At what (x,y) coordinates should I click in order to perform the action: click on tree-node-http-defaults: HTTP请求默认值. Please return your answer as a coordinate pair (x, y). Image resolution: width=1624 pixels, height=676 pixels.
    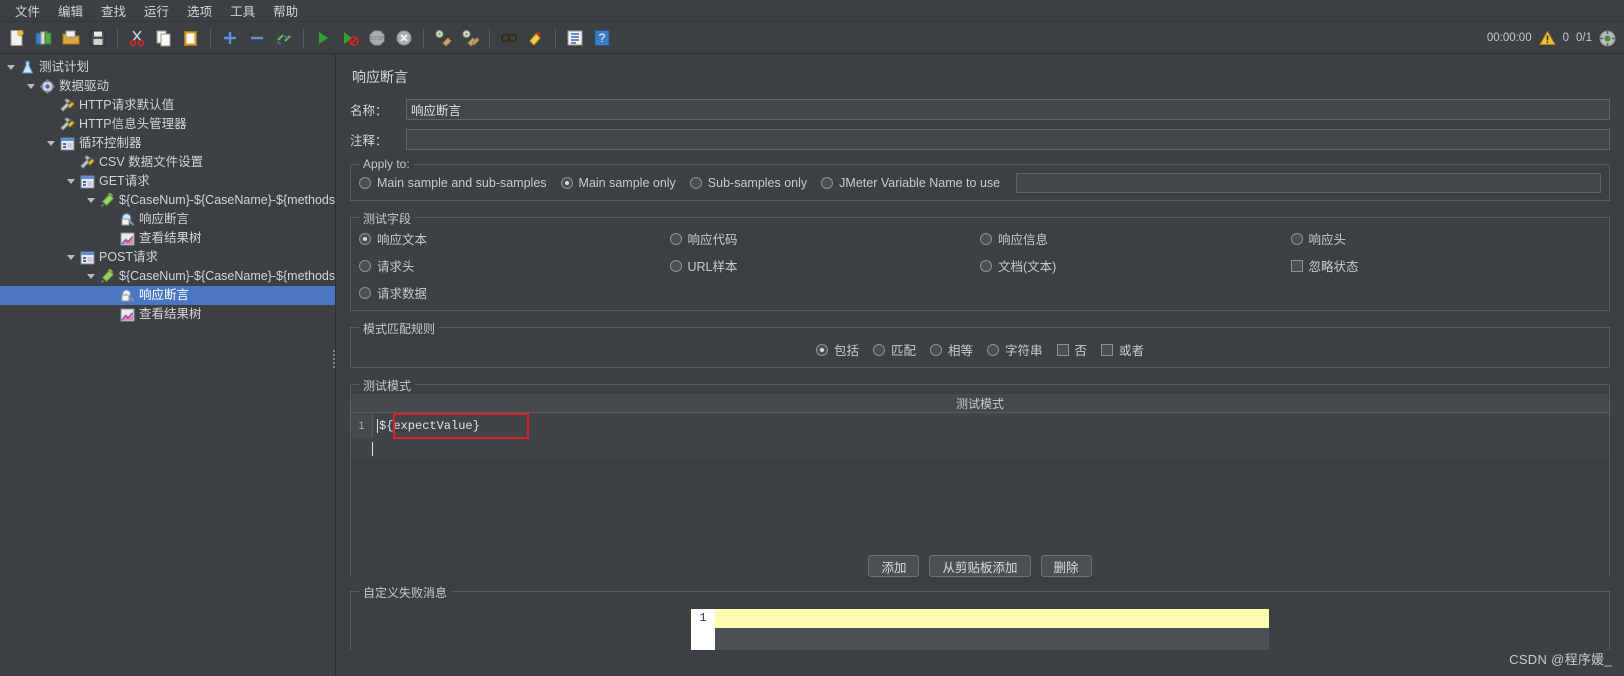
    Looking at the image, I should click on (167, 105).